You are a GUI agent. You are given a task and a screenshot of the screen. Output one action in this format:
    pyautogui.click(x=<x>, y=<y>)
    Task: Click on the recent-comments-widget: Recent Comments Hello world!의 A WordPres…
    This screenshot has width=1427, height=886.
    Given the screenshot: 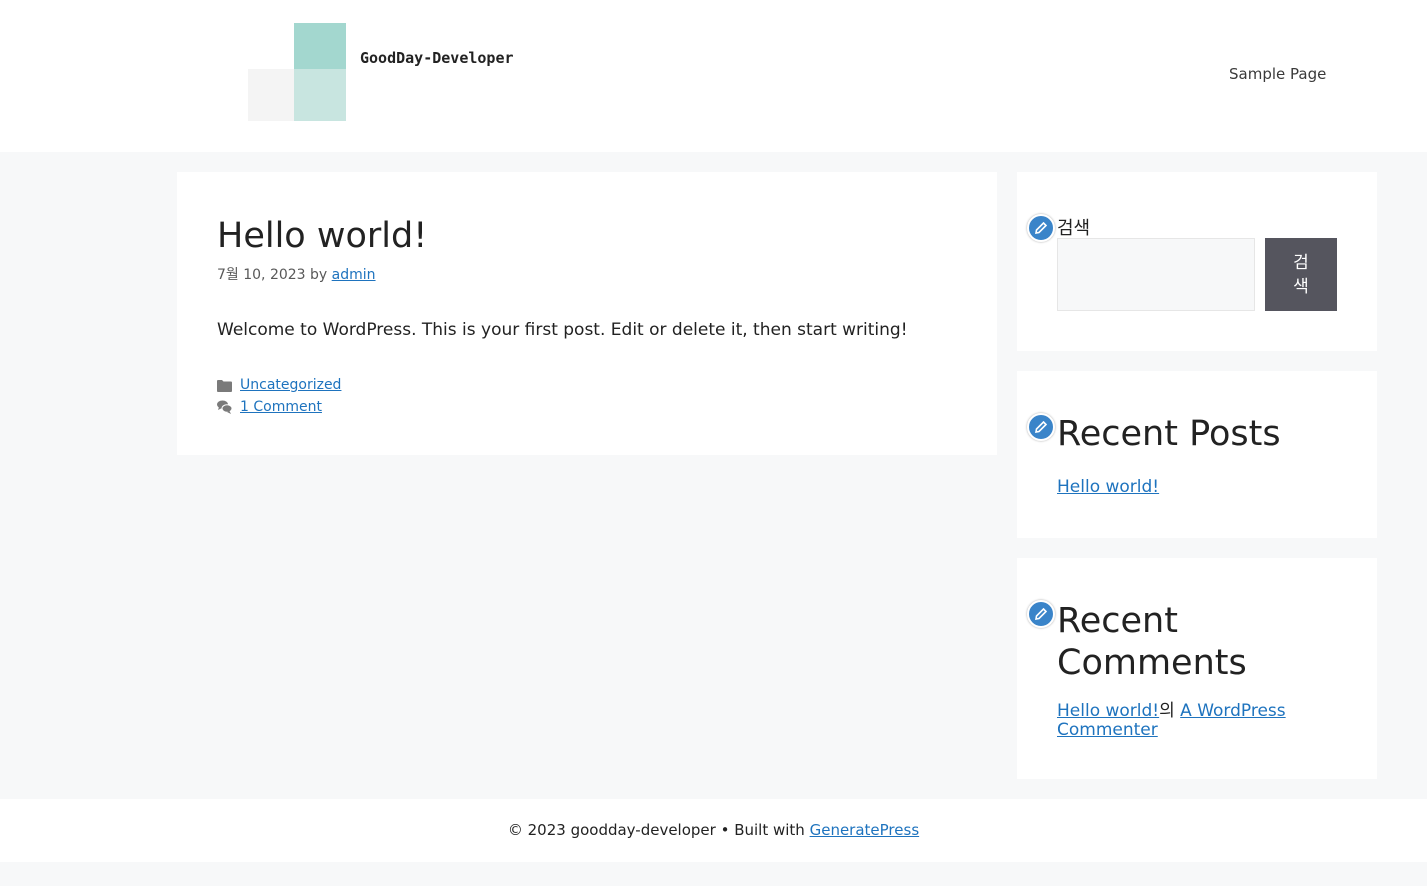 What is the action you would take?
    pyautogui.click(x=1197, y=668)
    